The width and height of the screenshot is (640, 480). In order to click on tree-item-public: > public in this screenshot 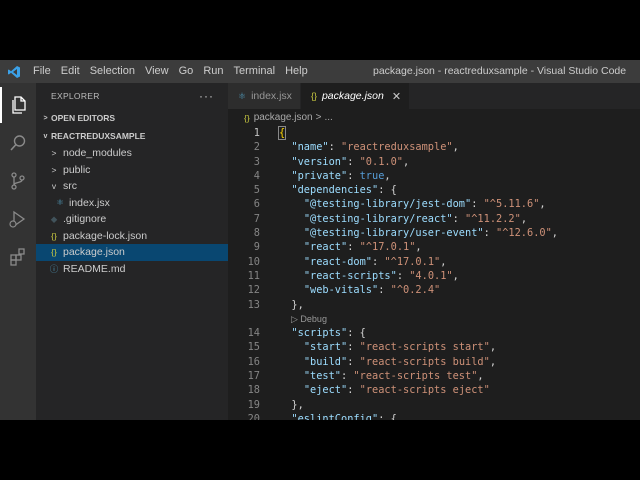, I will do `click(132, 170)`.